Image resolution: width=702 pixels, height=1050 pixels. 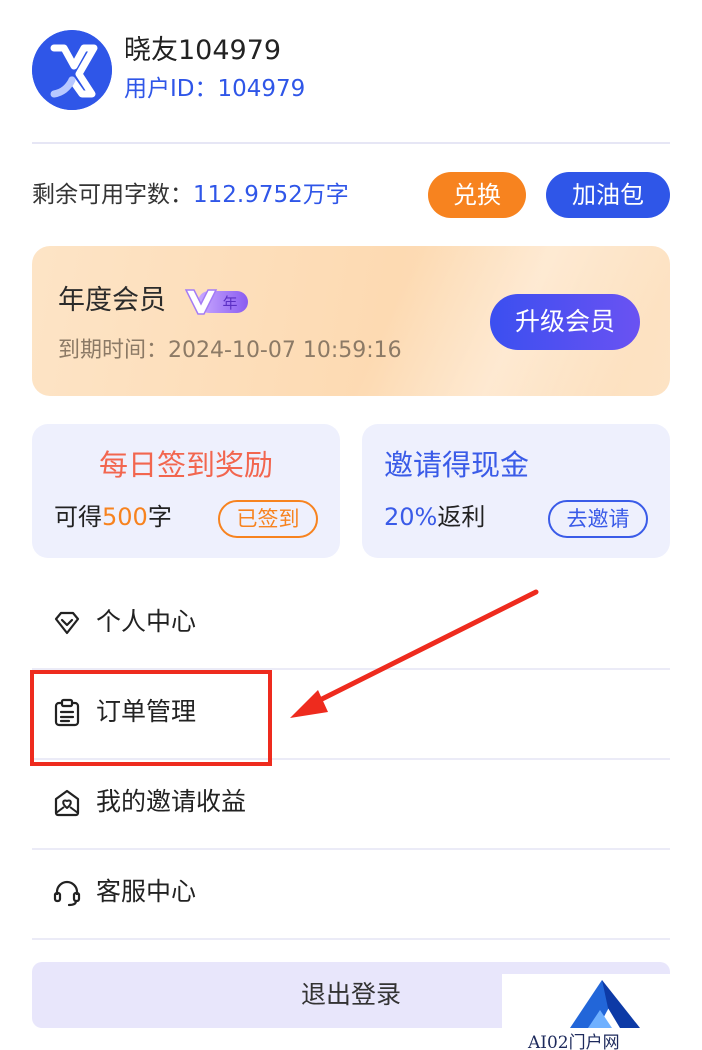 What do you see at coordinates (285, 350) in the screenshot?
I see `expire-time: 2024-10-07 10:59:16` at bounding box center [285, 350].